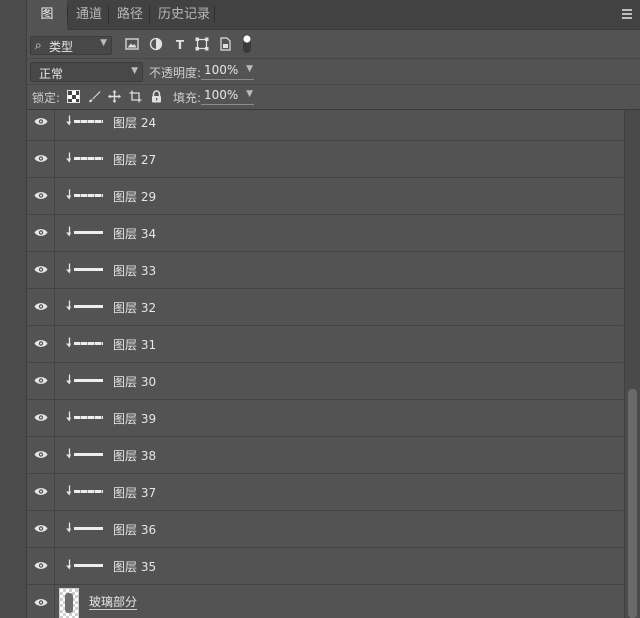 The height and width of the screenshot is (618, 640). What do you see at coordinates (156, 44) in the screenshot?
I see `adjustment-filter-icon` at bounding box center [156, 44].